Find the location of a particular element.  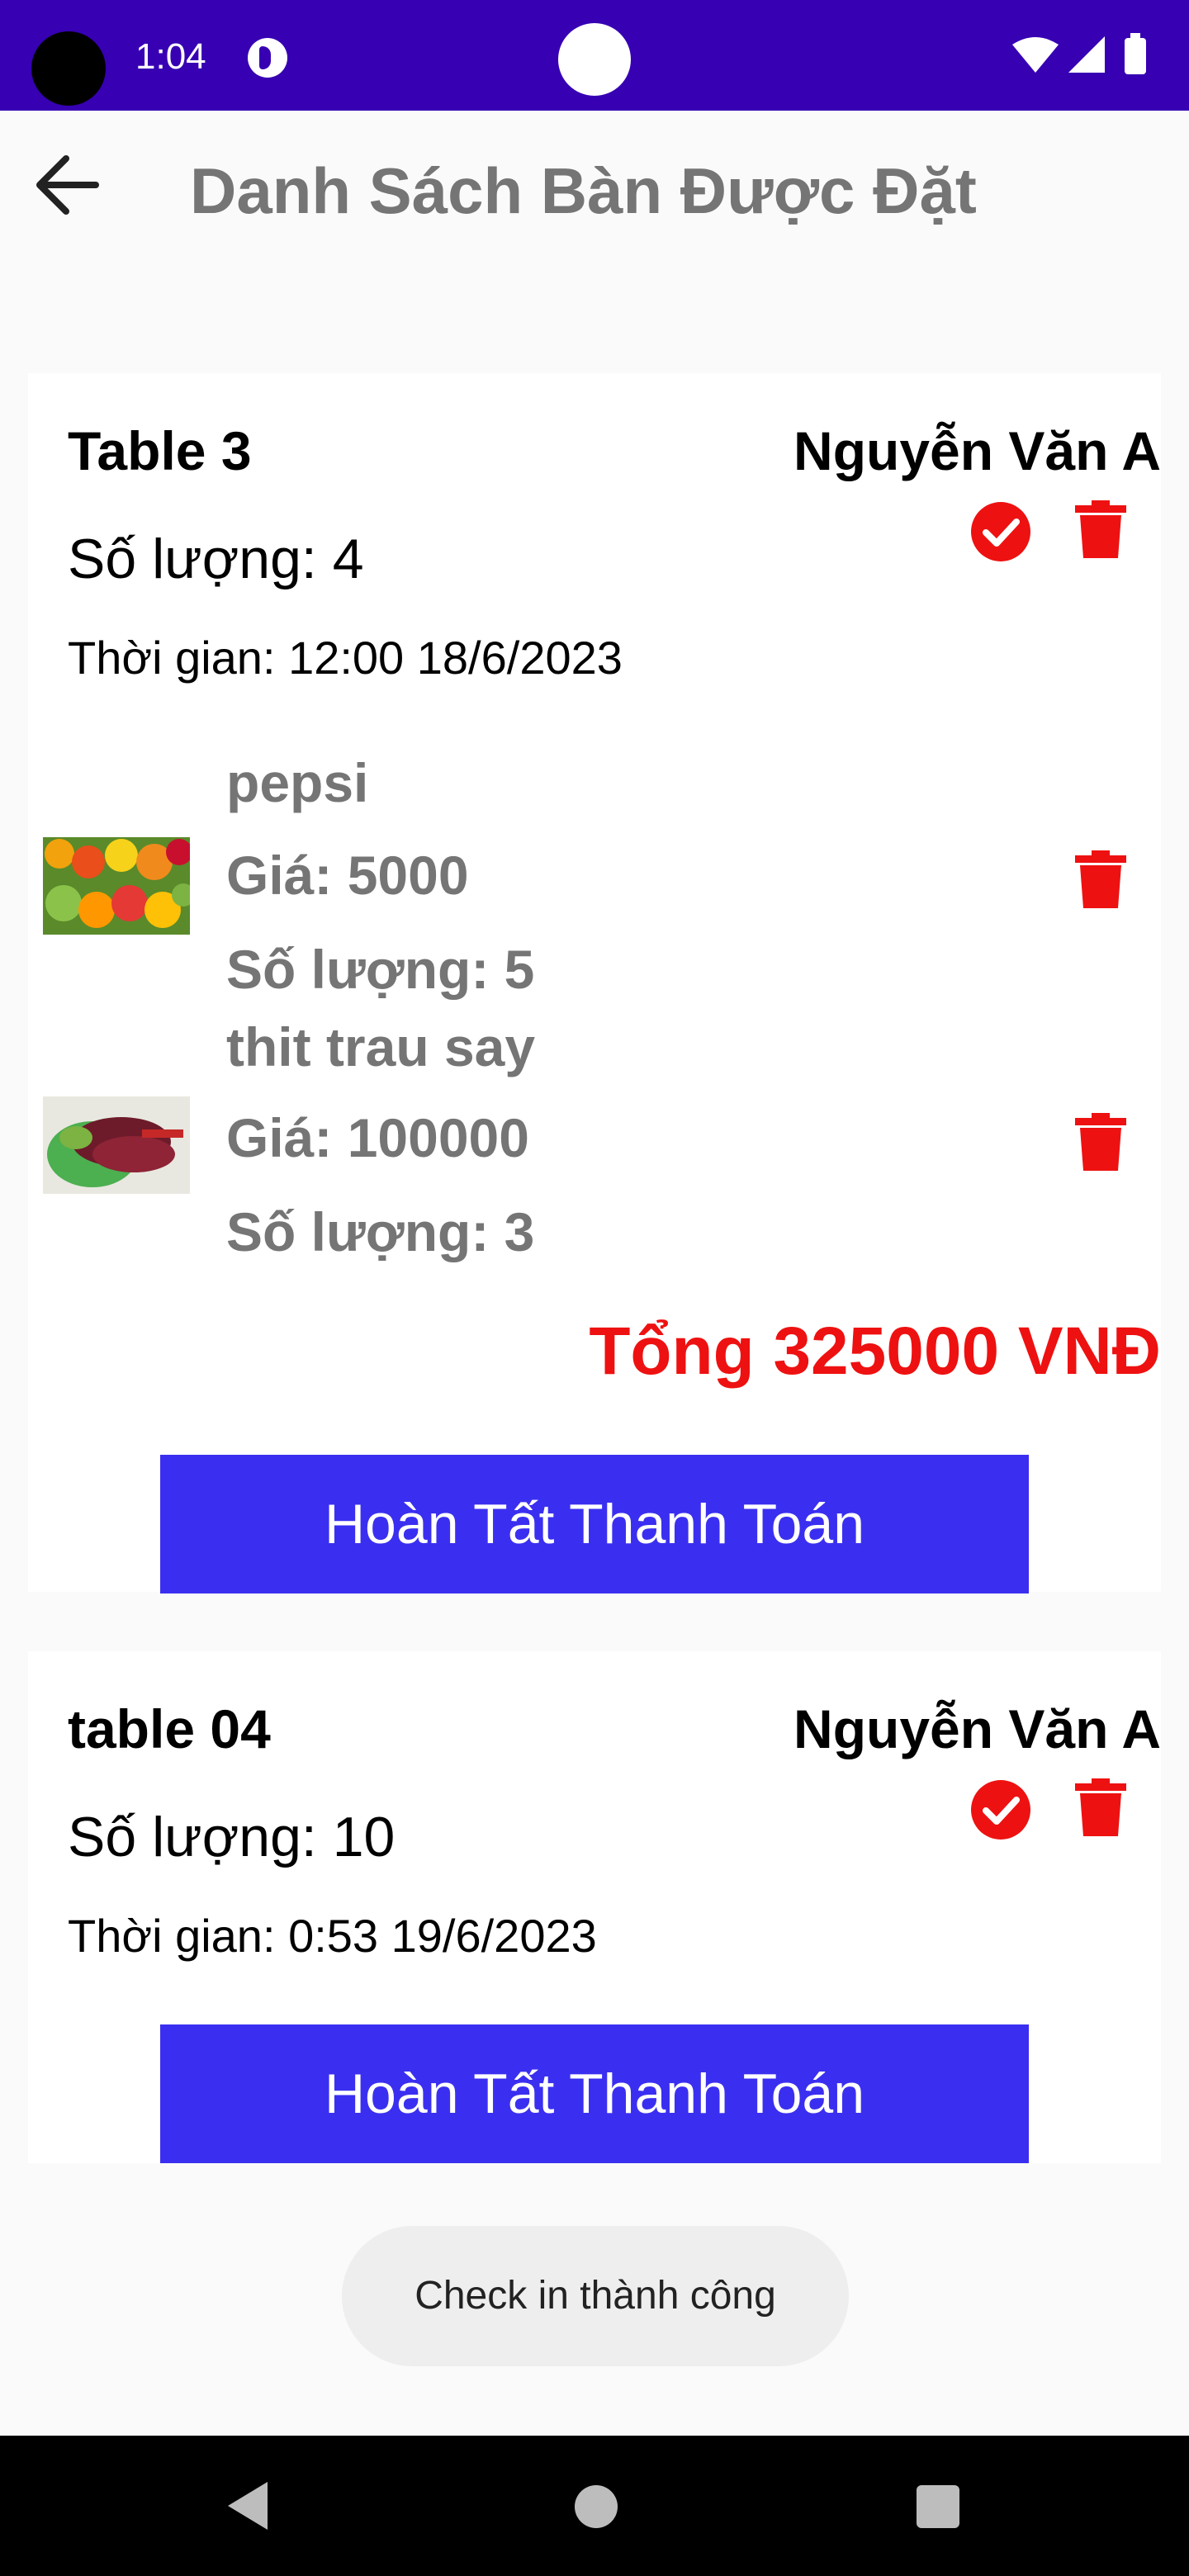

item-name: pepsi is located at coordinates (297, 782).